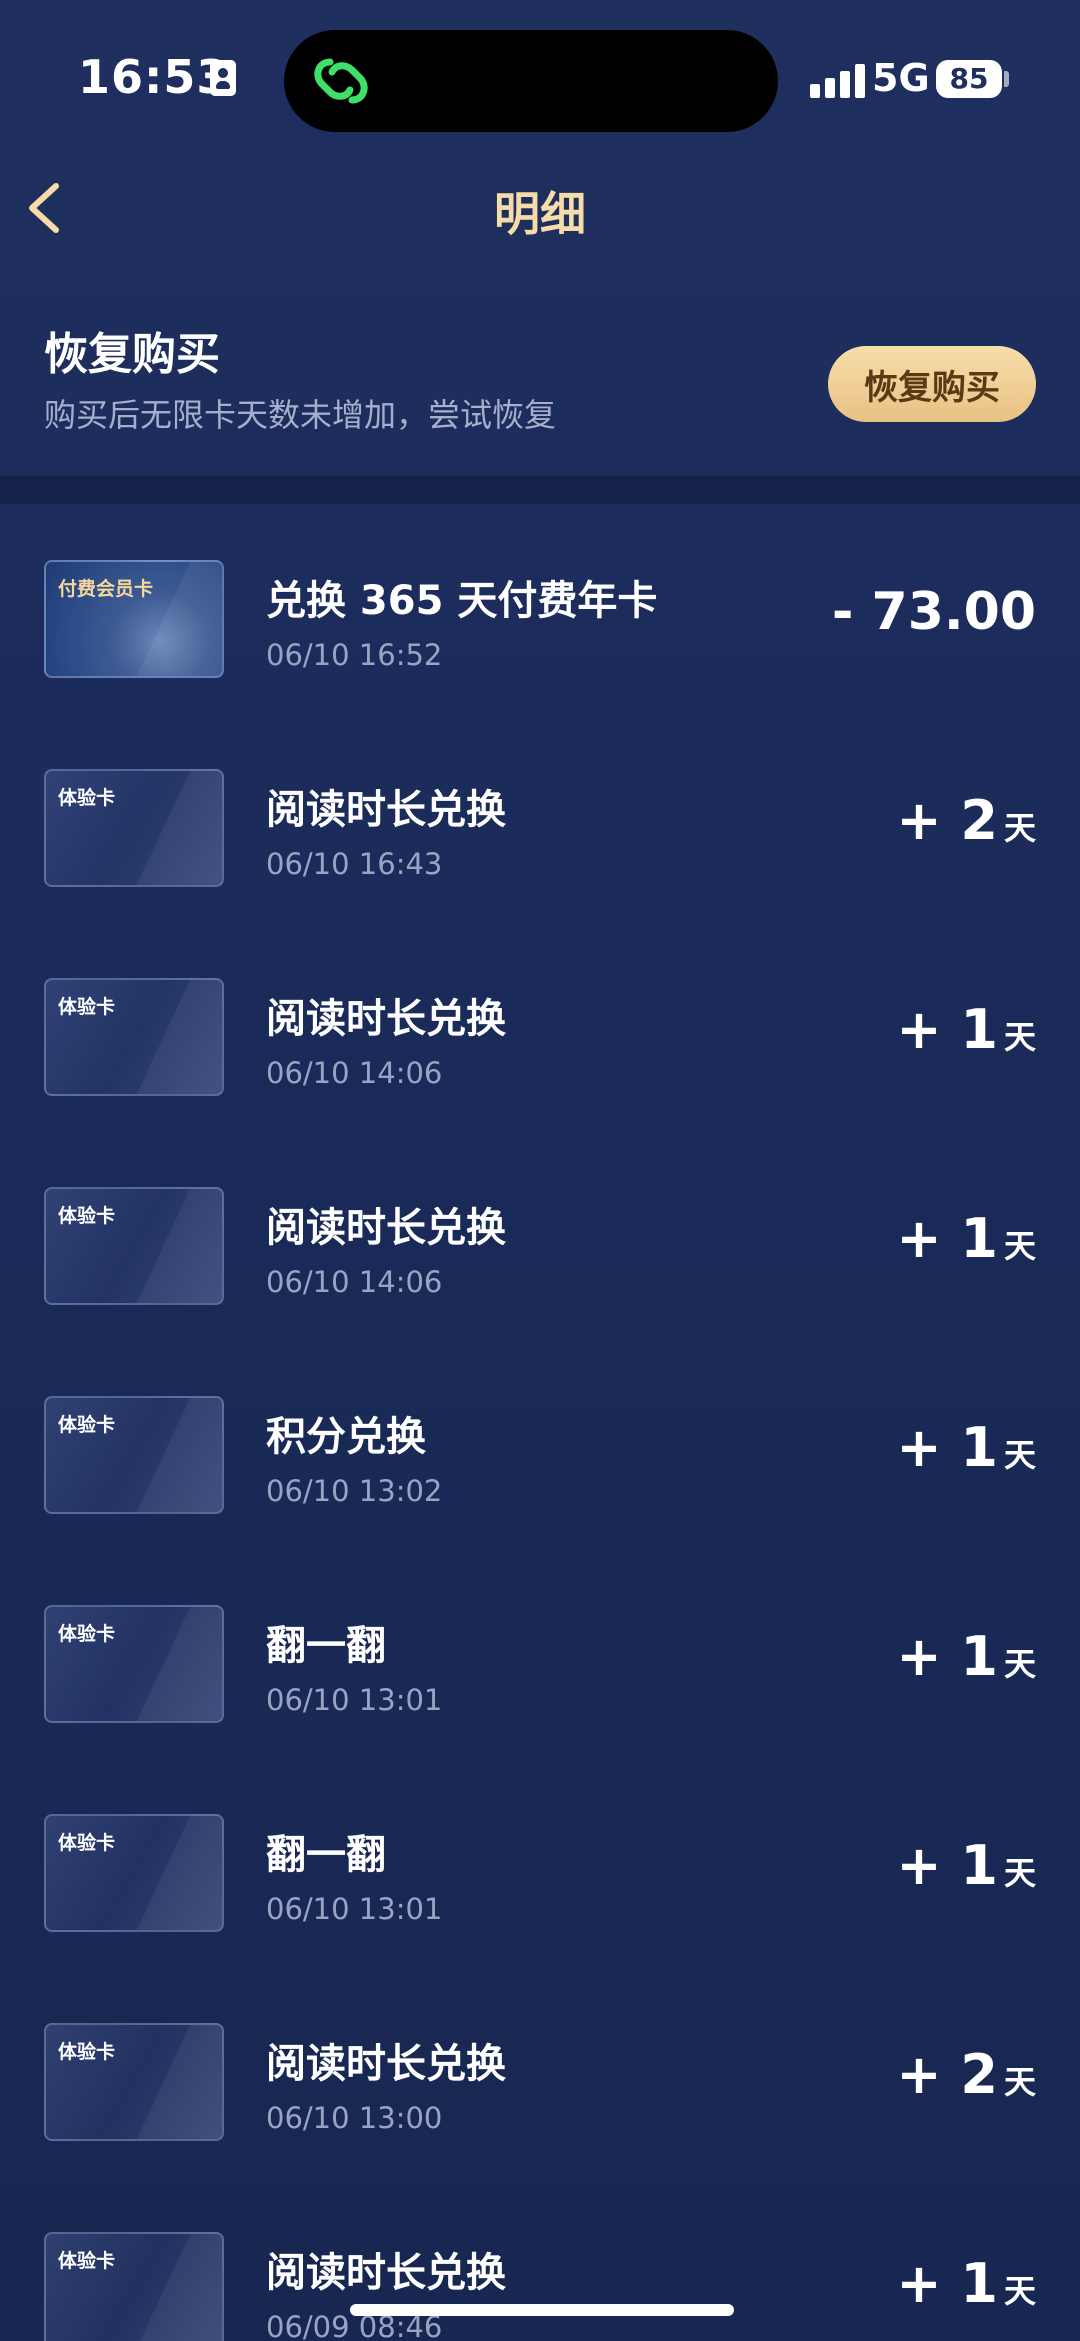 The height and width of the screenshot is (2341, 1080). What do you see at coordinates (106, 589) in the screenshot?
I see `card-label: 付费会员卡` at bounding box center [106, 589].